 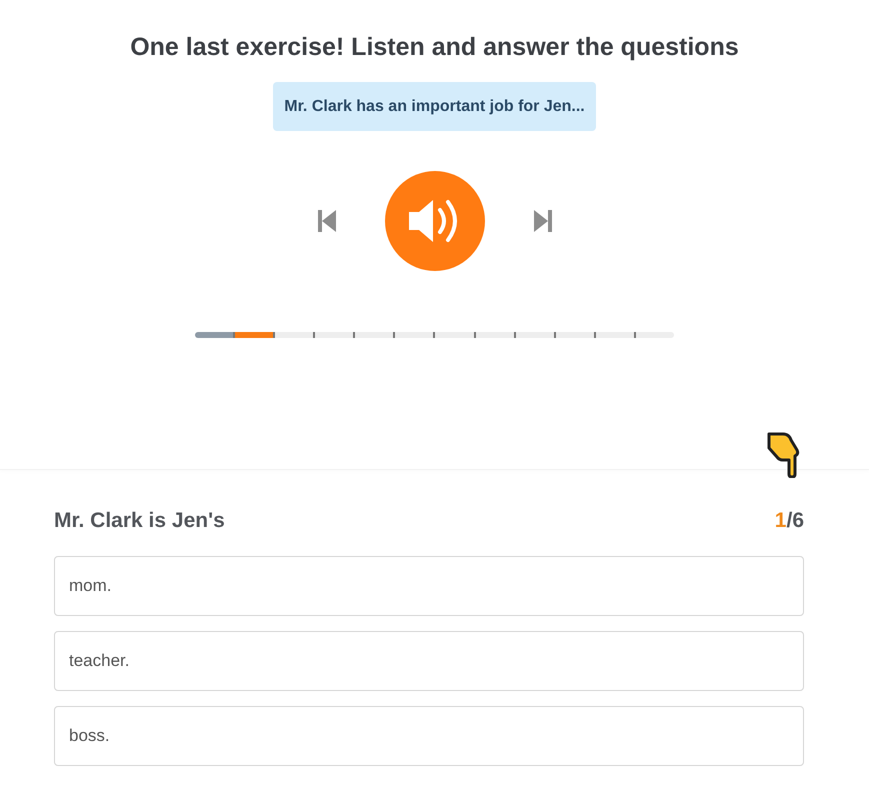 I want to click on pointing-hand-icon, so click(x=783, y=455).